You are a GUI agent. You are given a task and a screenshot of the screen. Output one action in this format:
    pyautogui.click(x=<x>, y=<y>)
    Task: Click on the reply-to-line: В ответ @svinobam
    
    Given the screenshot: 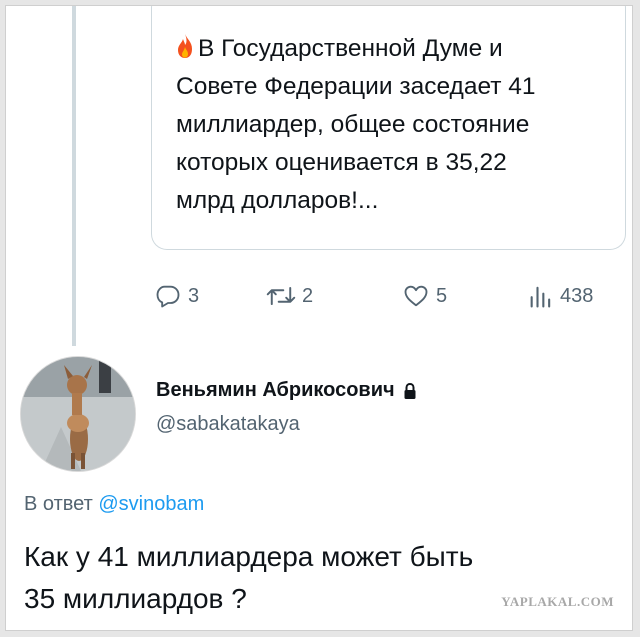 What is the action you would take?
    pyautogui.click(x=114, y=504)
    